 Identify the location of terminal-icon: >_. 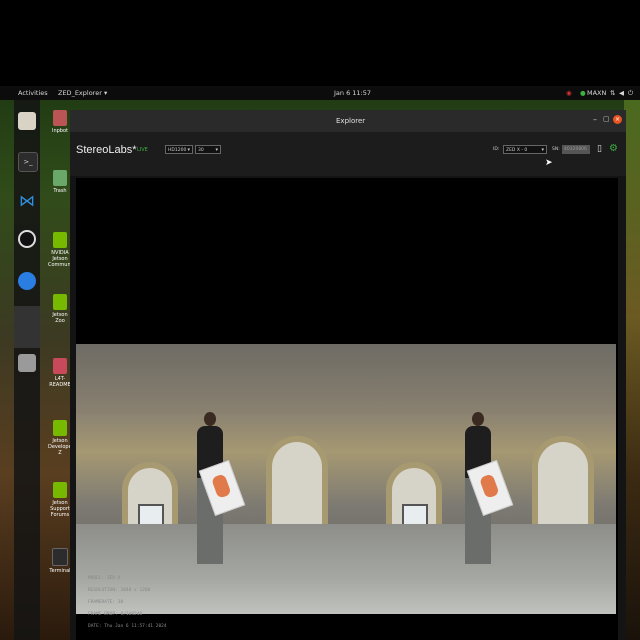
(28, 162).